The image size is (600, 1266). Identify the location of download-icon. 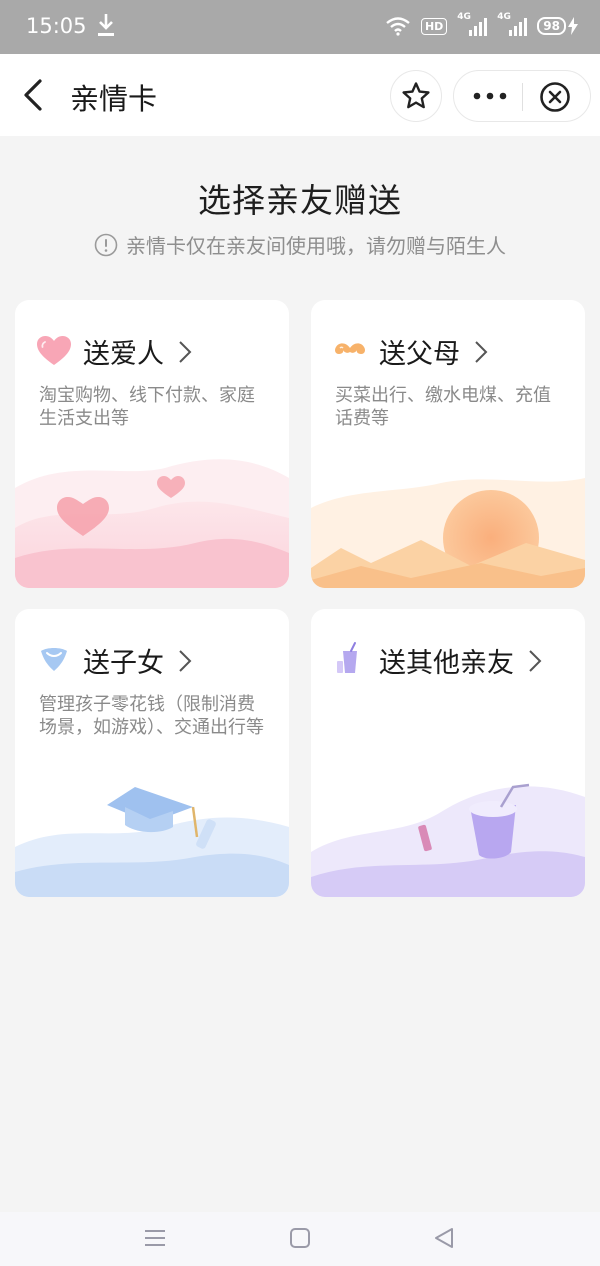
(106, 25).